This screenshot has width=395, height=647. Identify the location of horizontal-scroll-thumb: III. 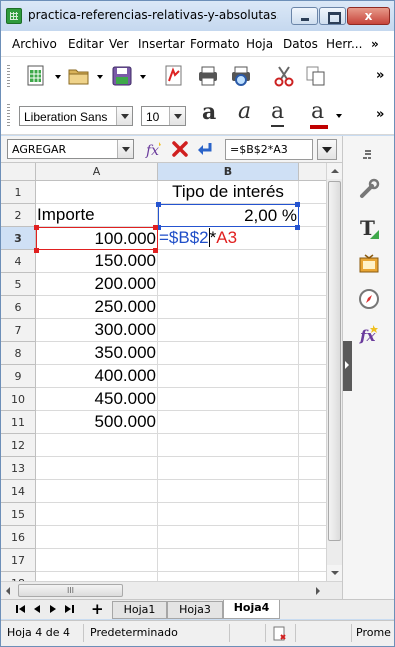
(70, 590).